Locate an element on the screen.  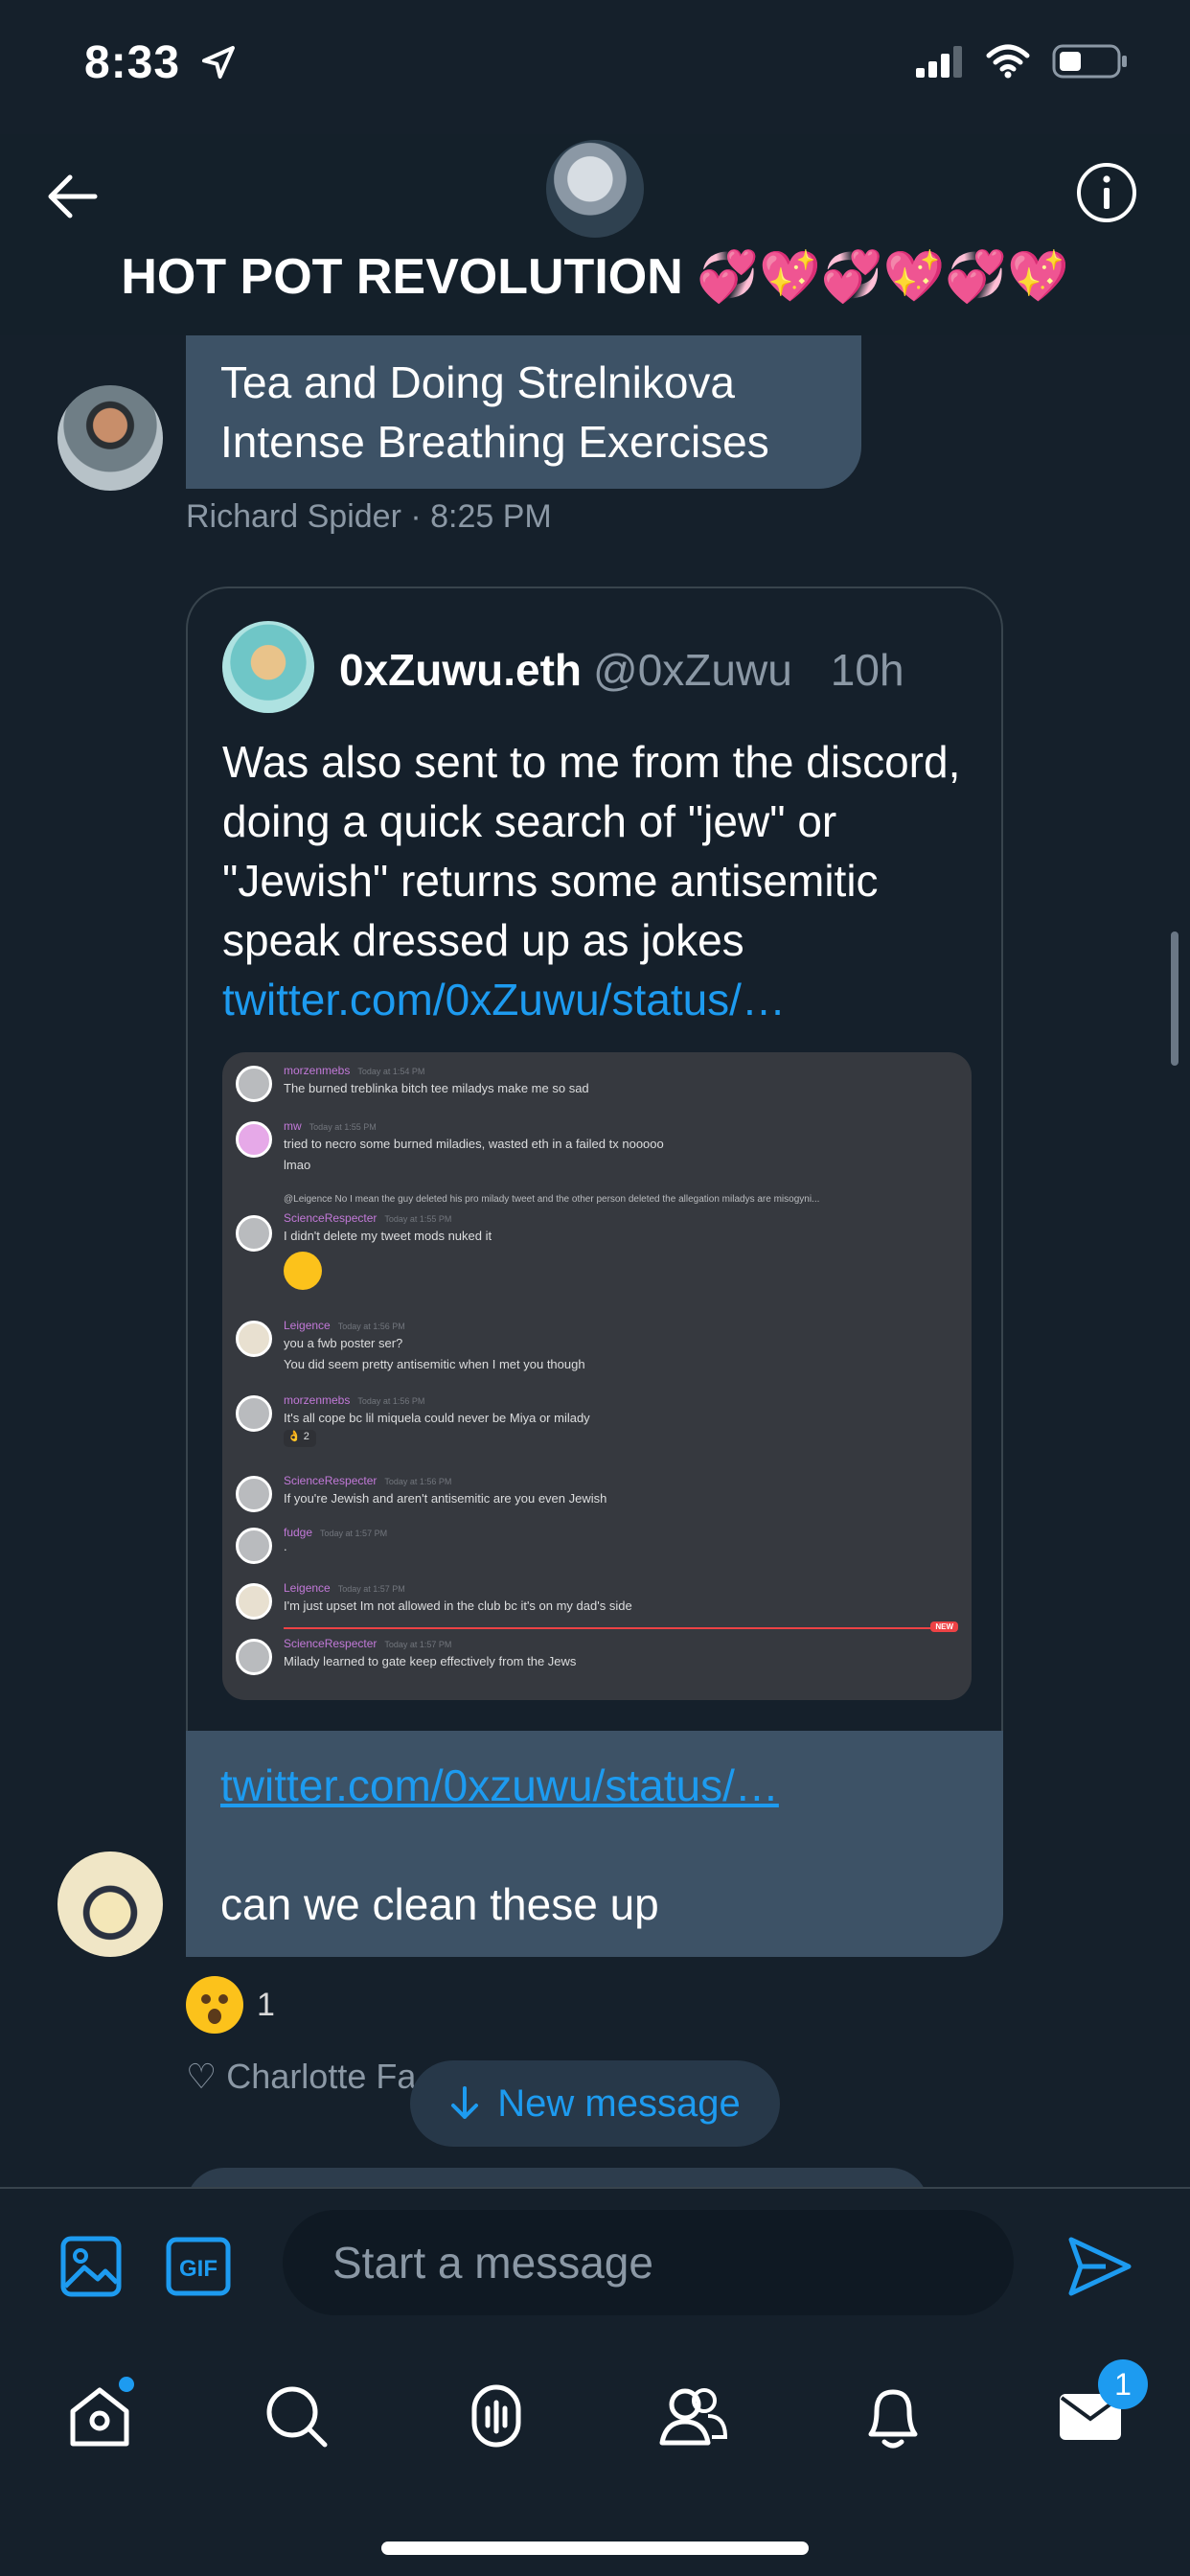
sender-name: Richard Spider is located at coordinates (294, 516).